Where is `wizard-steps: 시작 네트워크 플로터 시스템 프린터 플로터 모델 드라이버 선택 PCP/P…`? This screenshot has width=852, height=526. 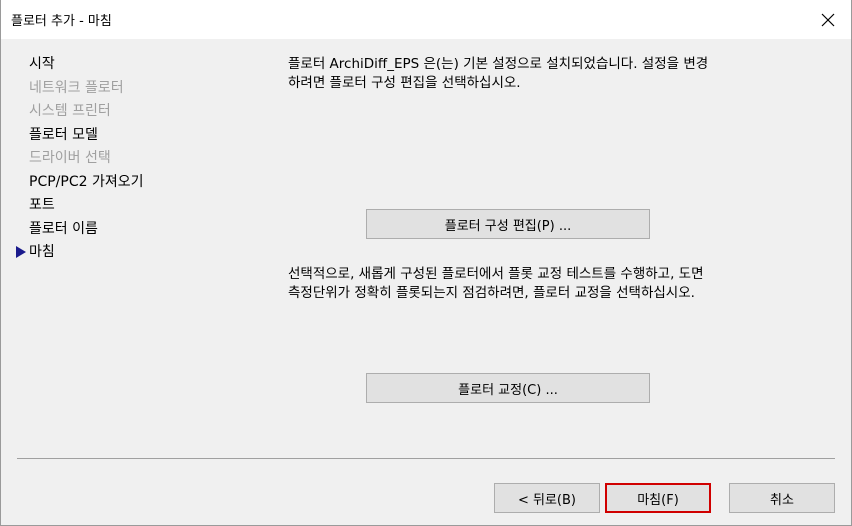 wizard-steps: 시작 네트워크 플로터 시스템 프린터 플로터 모델 드라이버 선택 PCP/P… is located at coordinates (132, 161).